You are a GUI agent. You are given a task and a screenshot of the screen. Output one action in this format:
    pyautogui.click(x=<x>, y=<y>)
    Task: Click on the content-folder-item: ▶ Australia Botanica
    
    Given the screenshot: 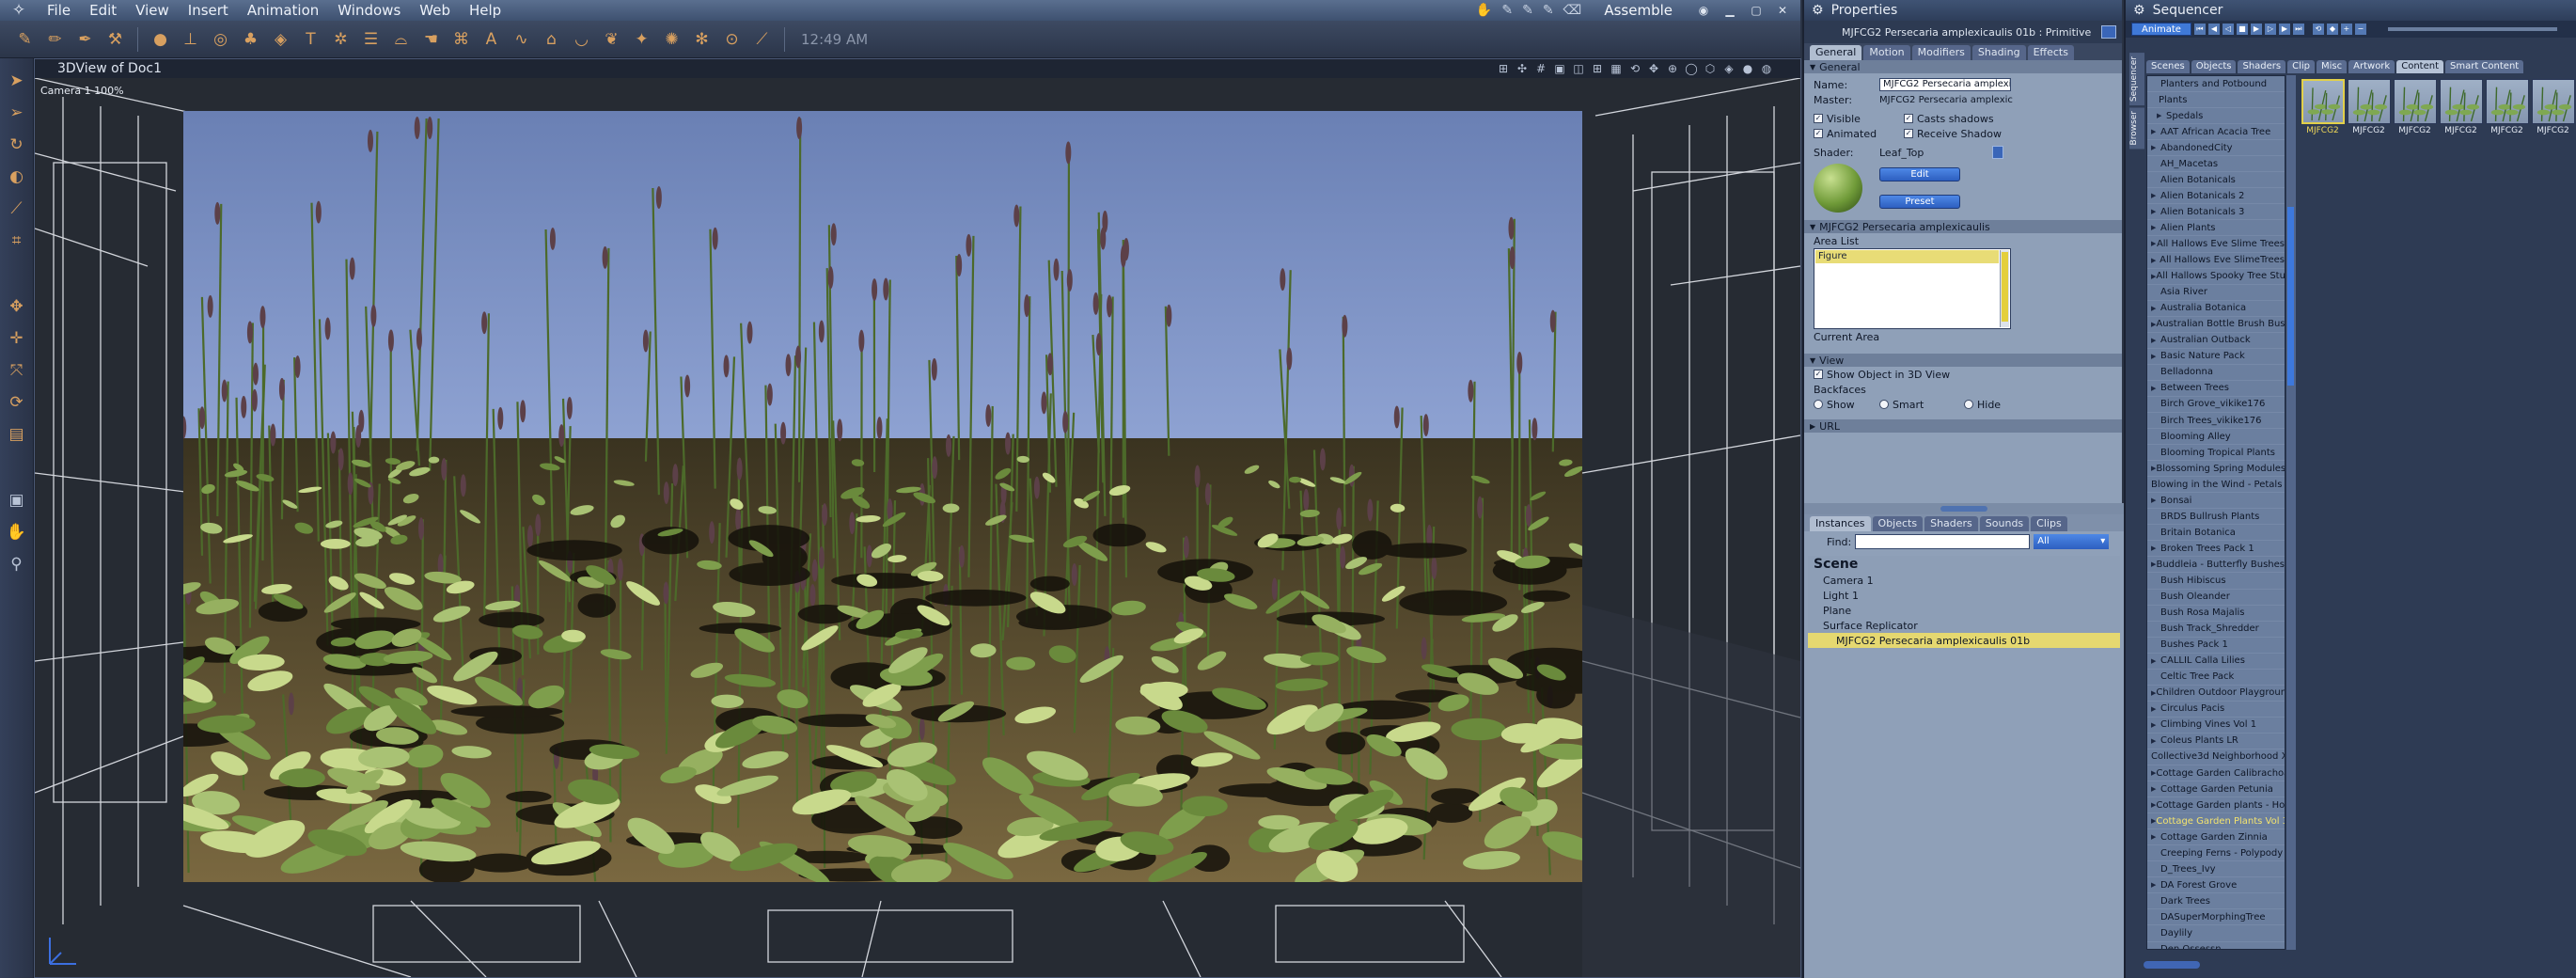 What is the action you would take?
    pyautogui.click(x=2216, y=309)
    